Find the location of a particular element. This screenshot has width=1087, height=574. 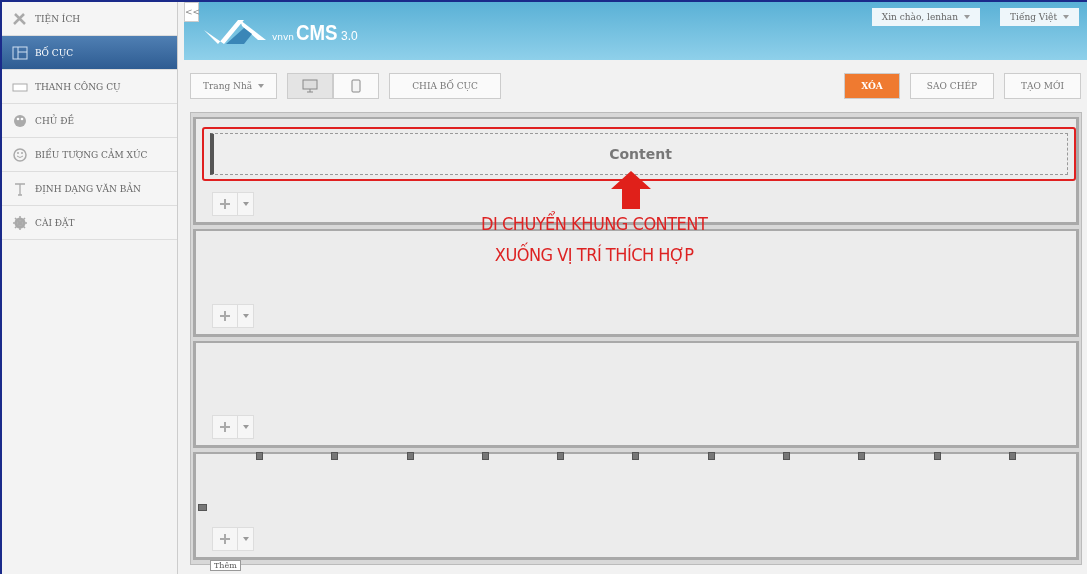

layout-icon is located at coordinates (20, 52).